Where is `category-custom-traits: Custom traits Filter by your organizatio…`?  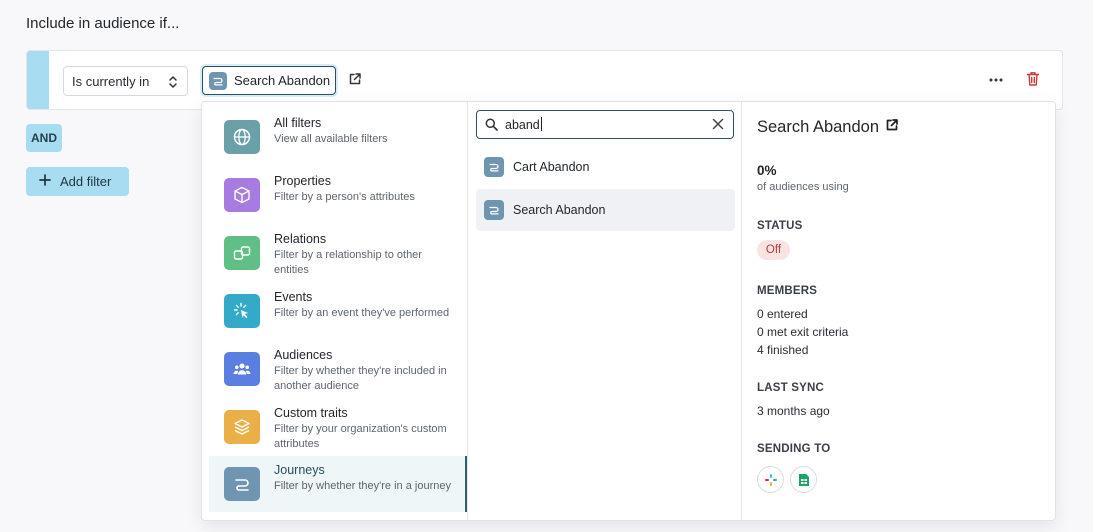 category-custom-traits: Custom traits Filter by your organizatio… is located at coordinates (338, 427).